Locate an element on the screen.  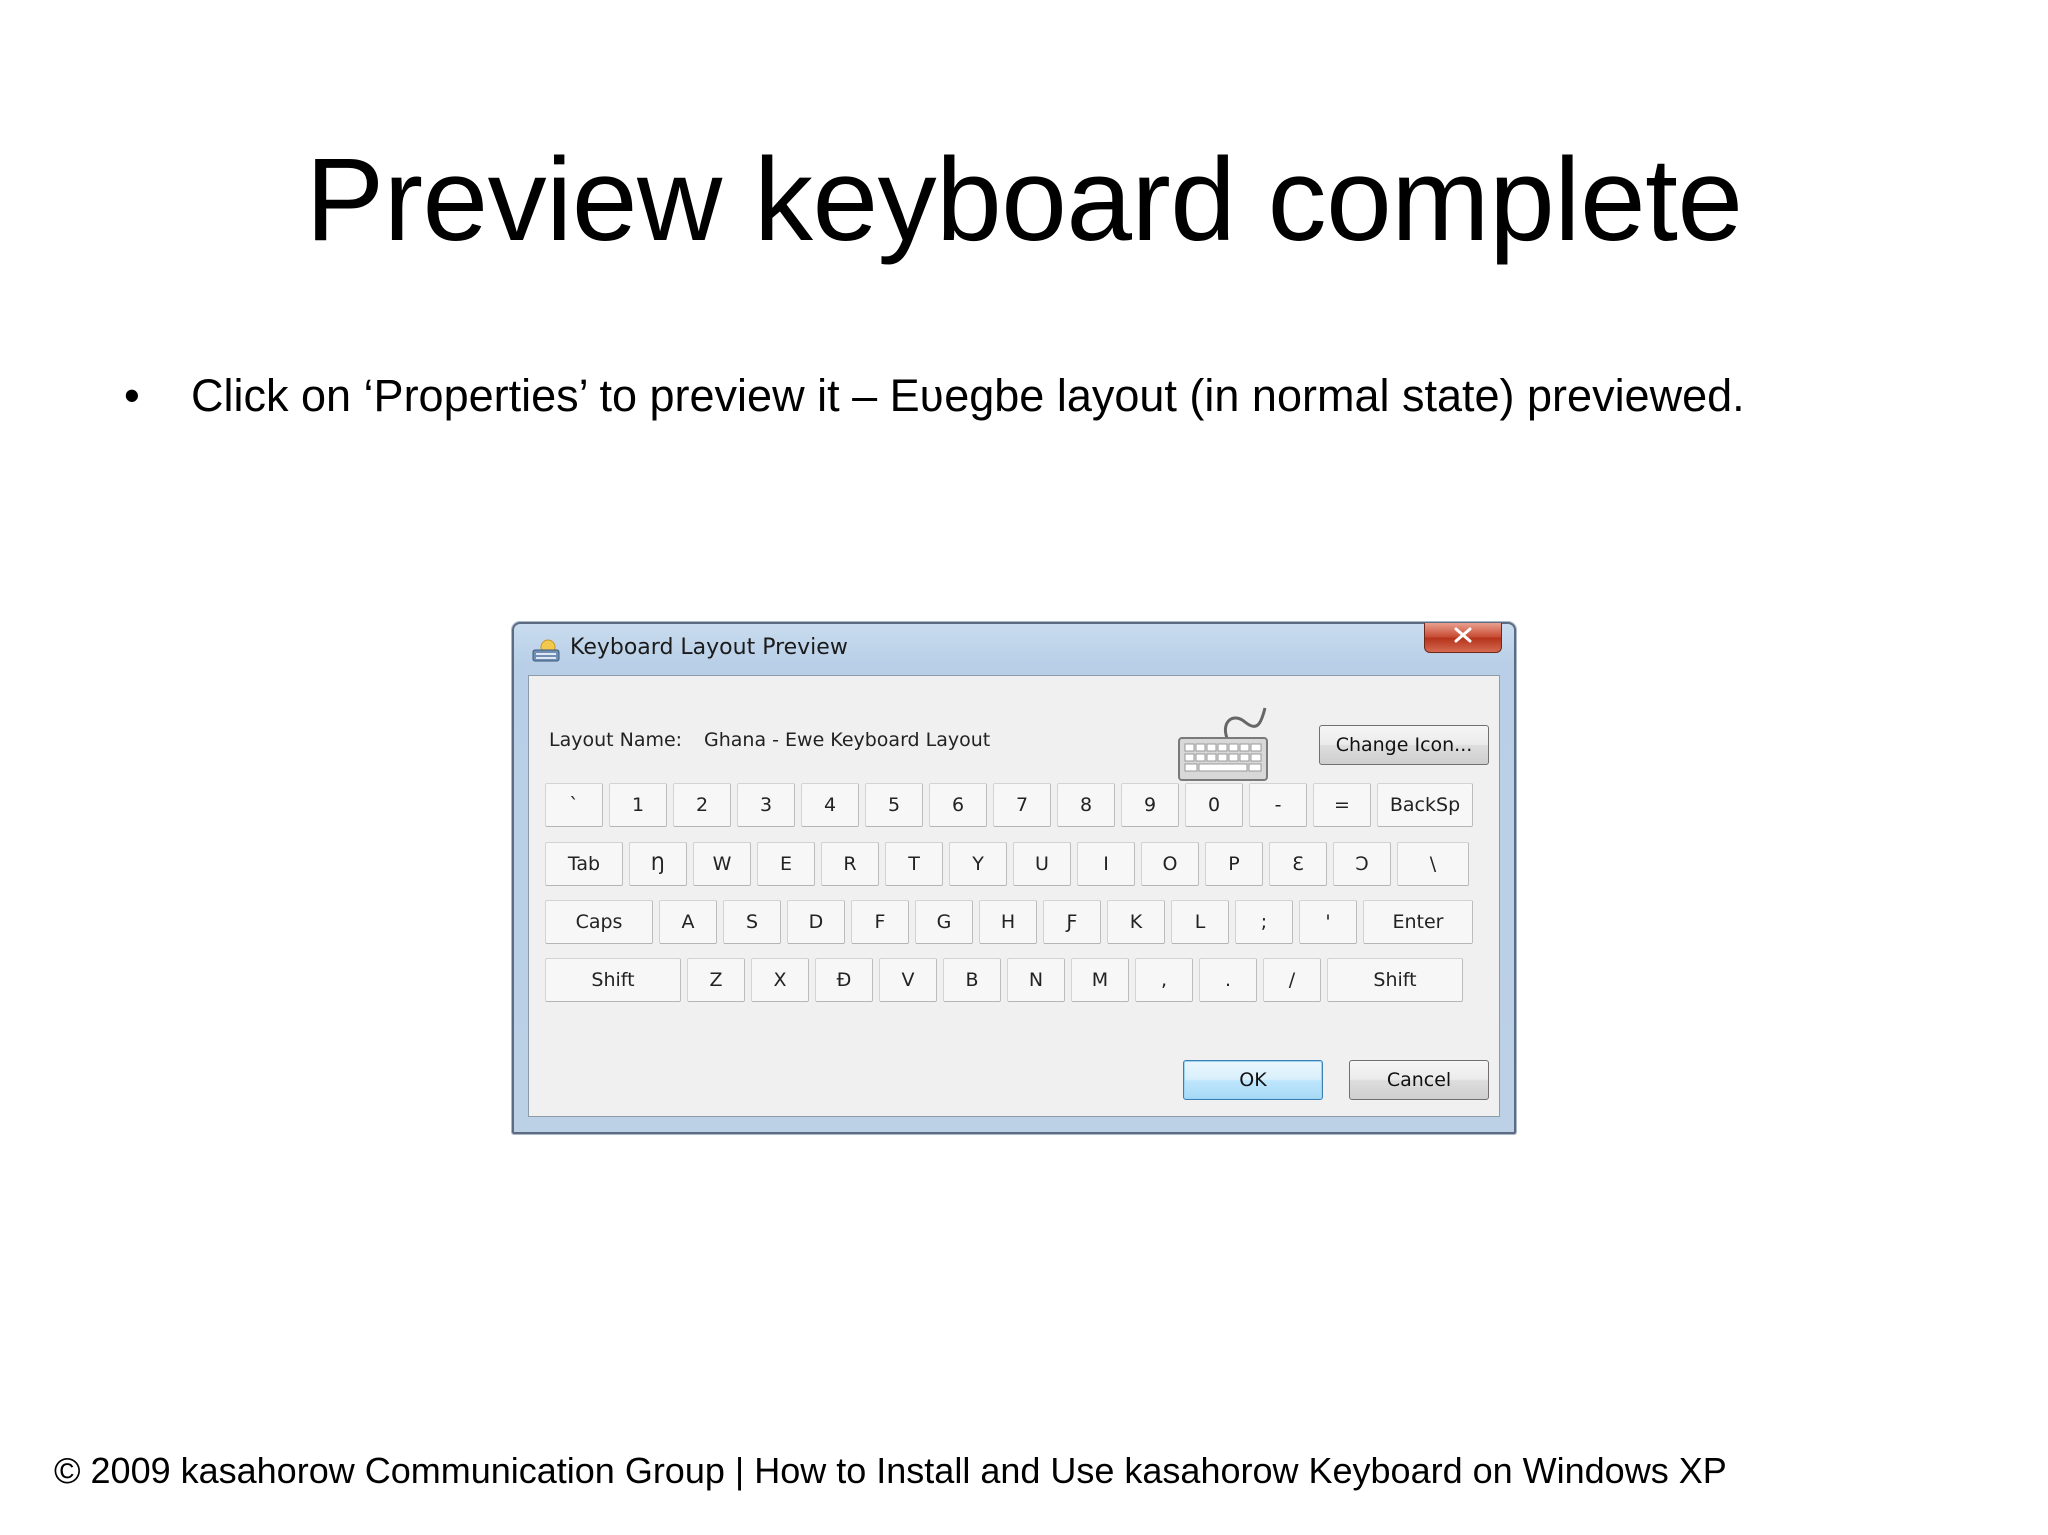
key: 3 is located at coordinates (766, 805).